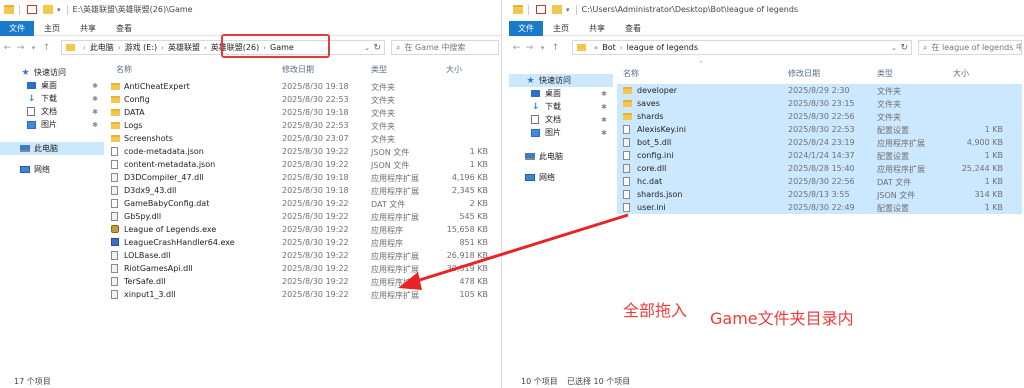  Describe the element at coordinates (141, 47) in the screenshot. I see `breadcrumb-drive: 游戏 (E:)` at that location.